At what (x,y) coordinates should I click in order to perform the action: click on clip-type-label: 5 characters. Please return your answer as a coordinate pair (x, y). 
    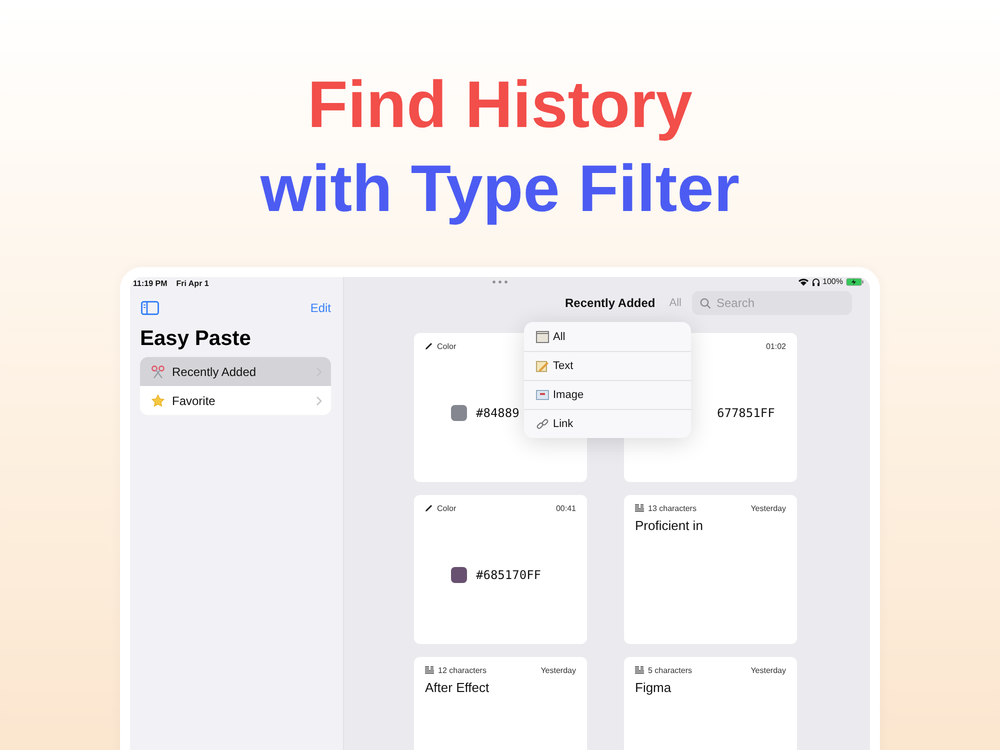
    Looking at the image, I should click on (670, 670).